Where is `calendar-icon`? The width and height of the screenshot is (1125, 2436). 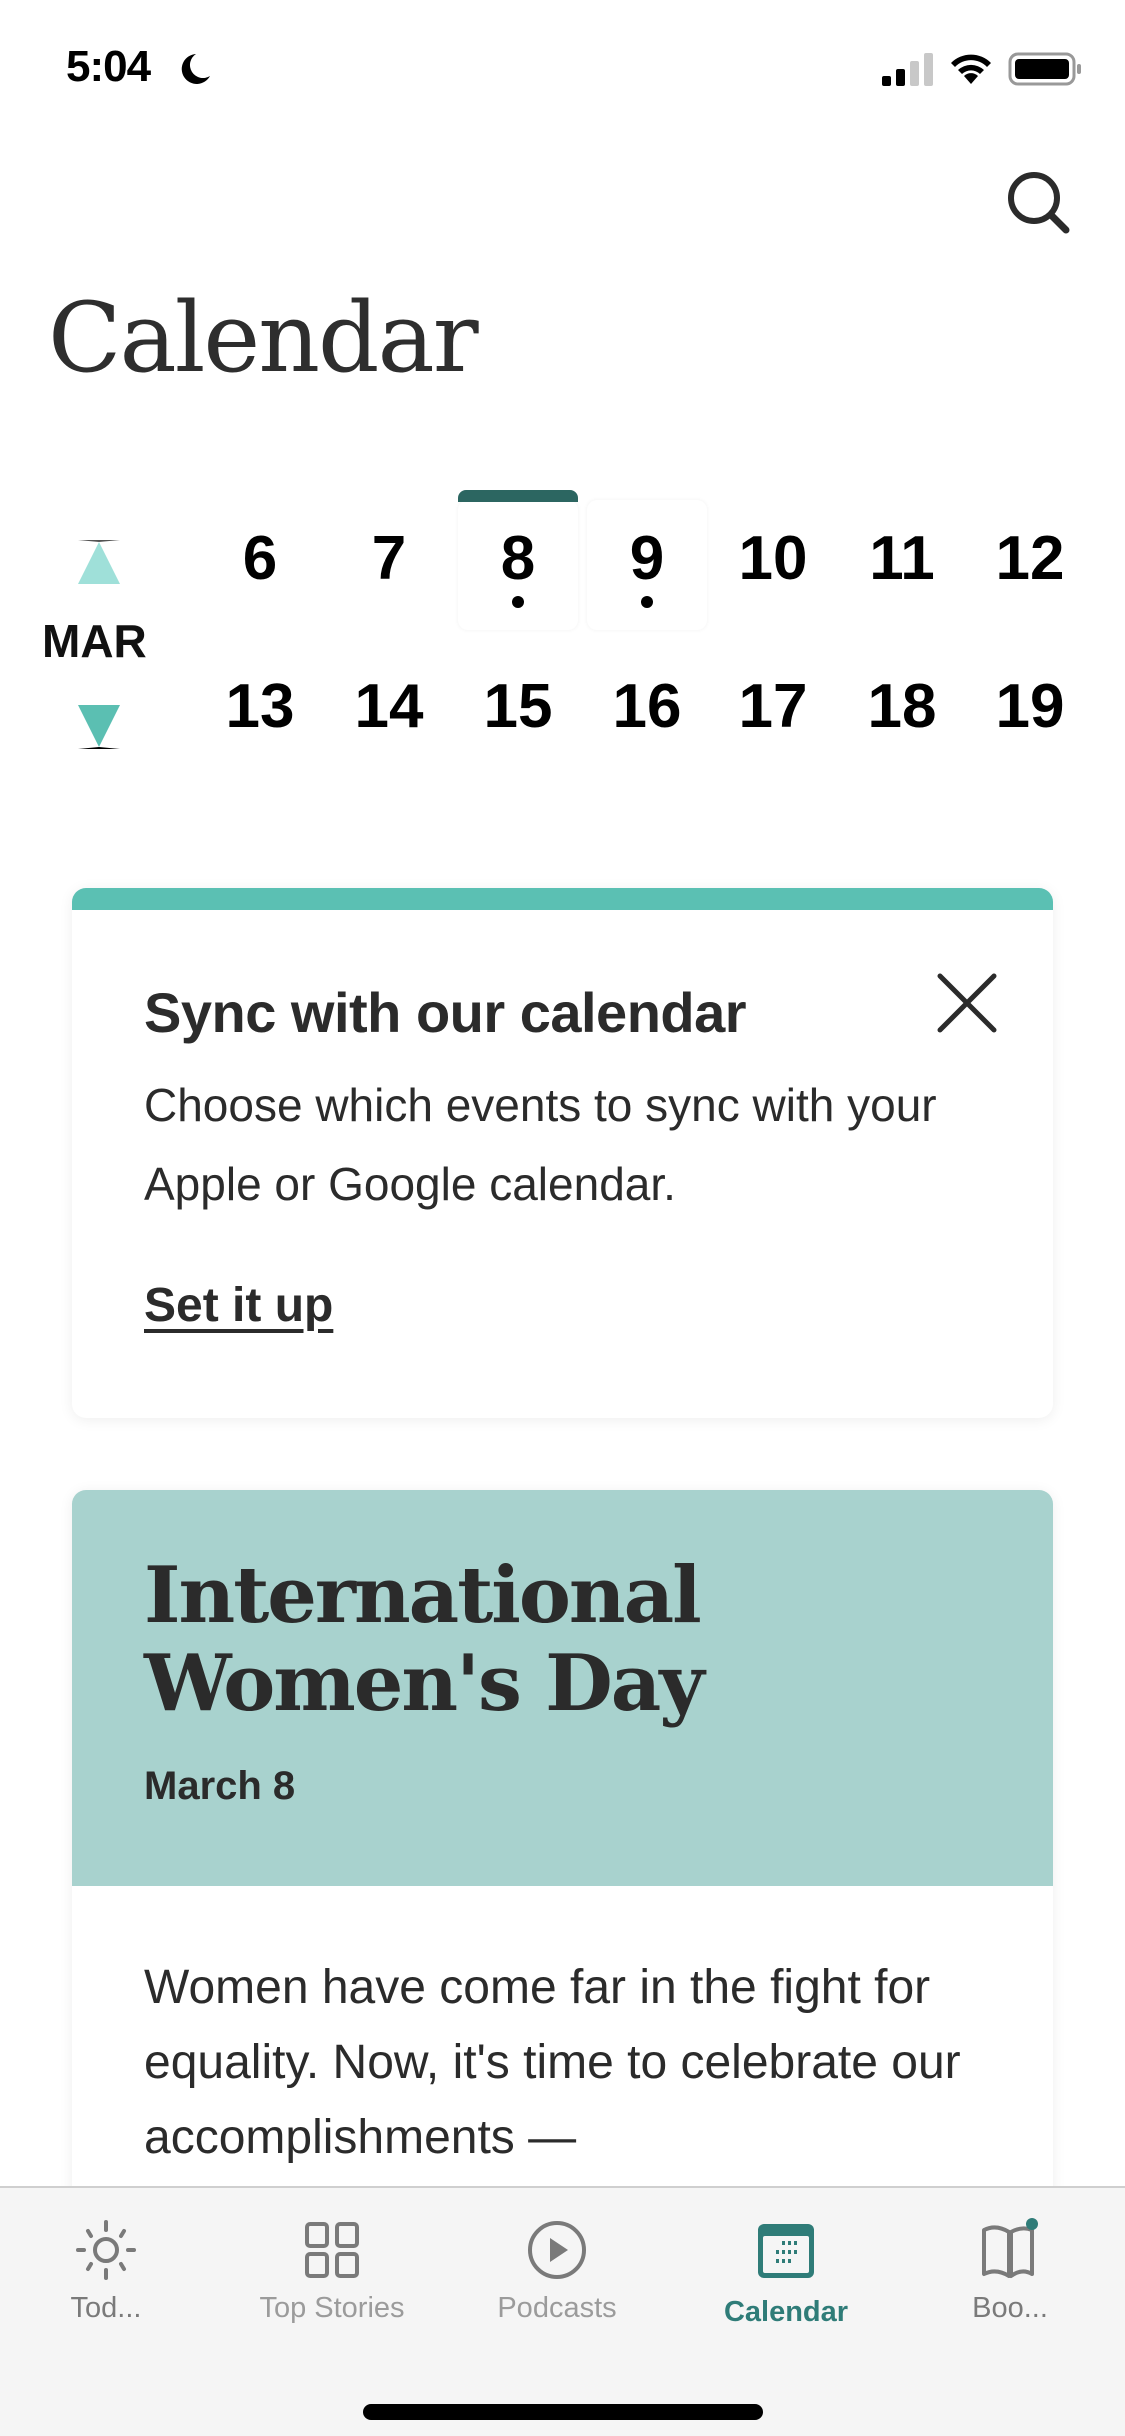
calendar-icon is located at coordinates (786, 2251).